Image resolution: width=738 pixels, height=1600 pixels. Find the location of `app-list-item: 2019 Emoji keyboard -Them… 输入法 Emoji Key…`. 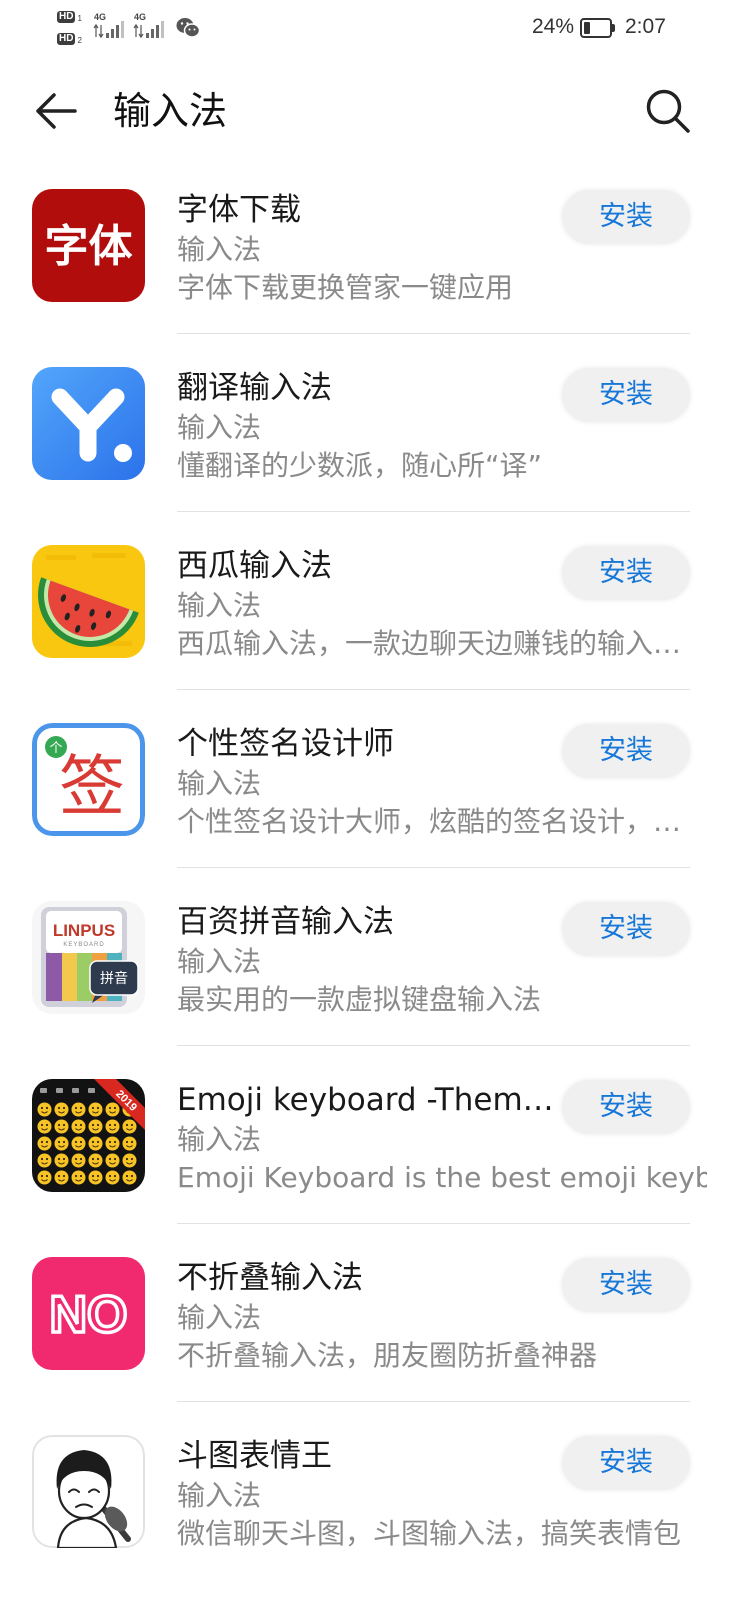

app-list-item: 2019 Emoji keyboard -Them… 输入法 Emoji Key… is located at coordinates (369, 1135).